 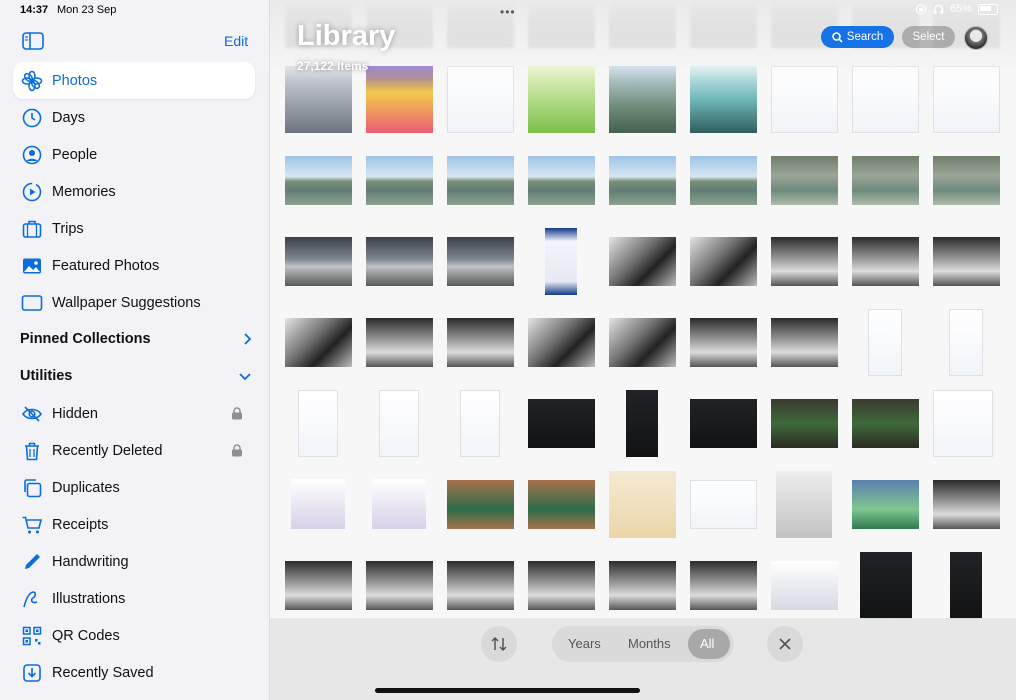 What do you see at coordinates (865, 37) in the screenshot?
I see `search-label: Search` at bounding box center [865, 37].